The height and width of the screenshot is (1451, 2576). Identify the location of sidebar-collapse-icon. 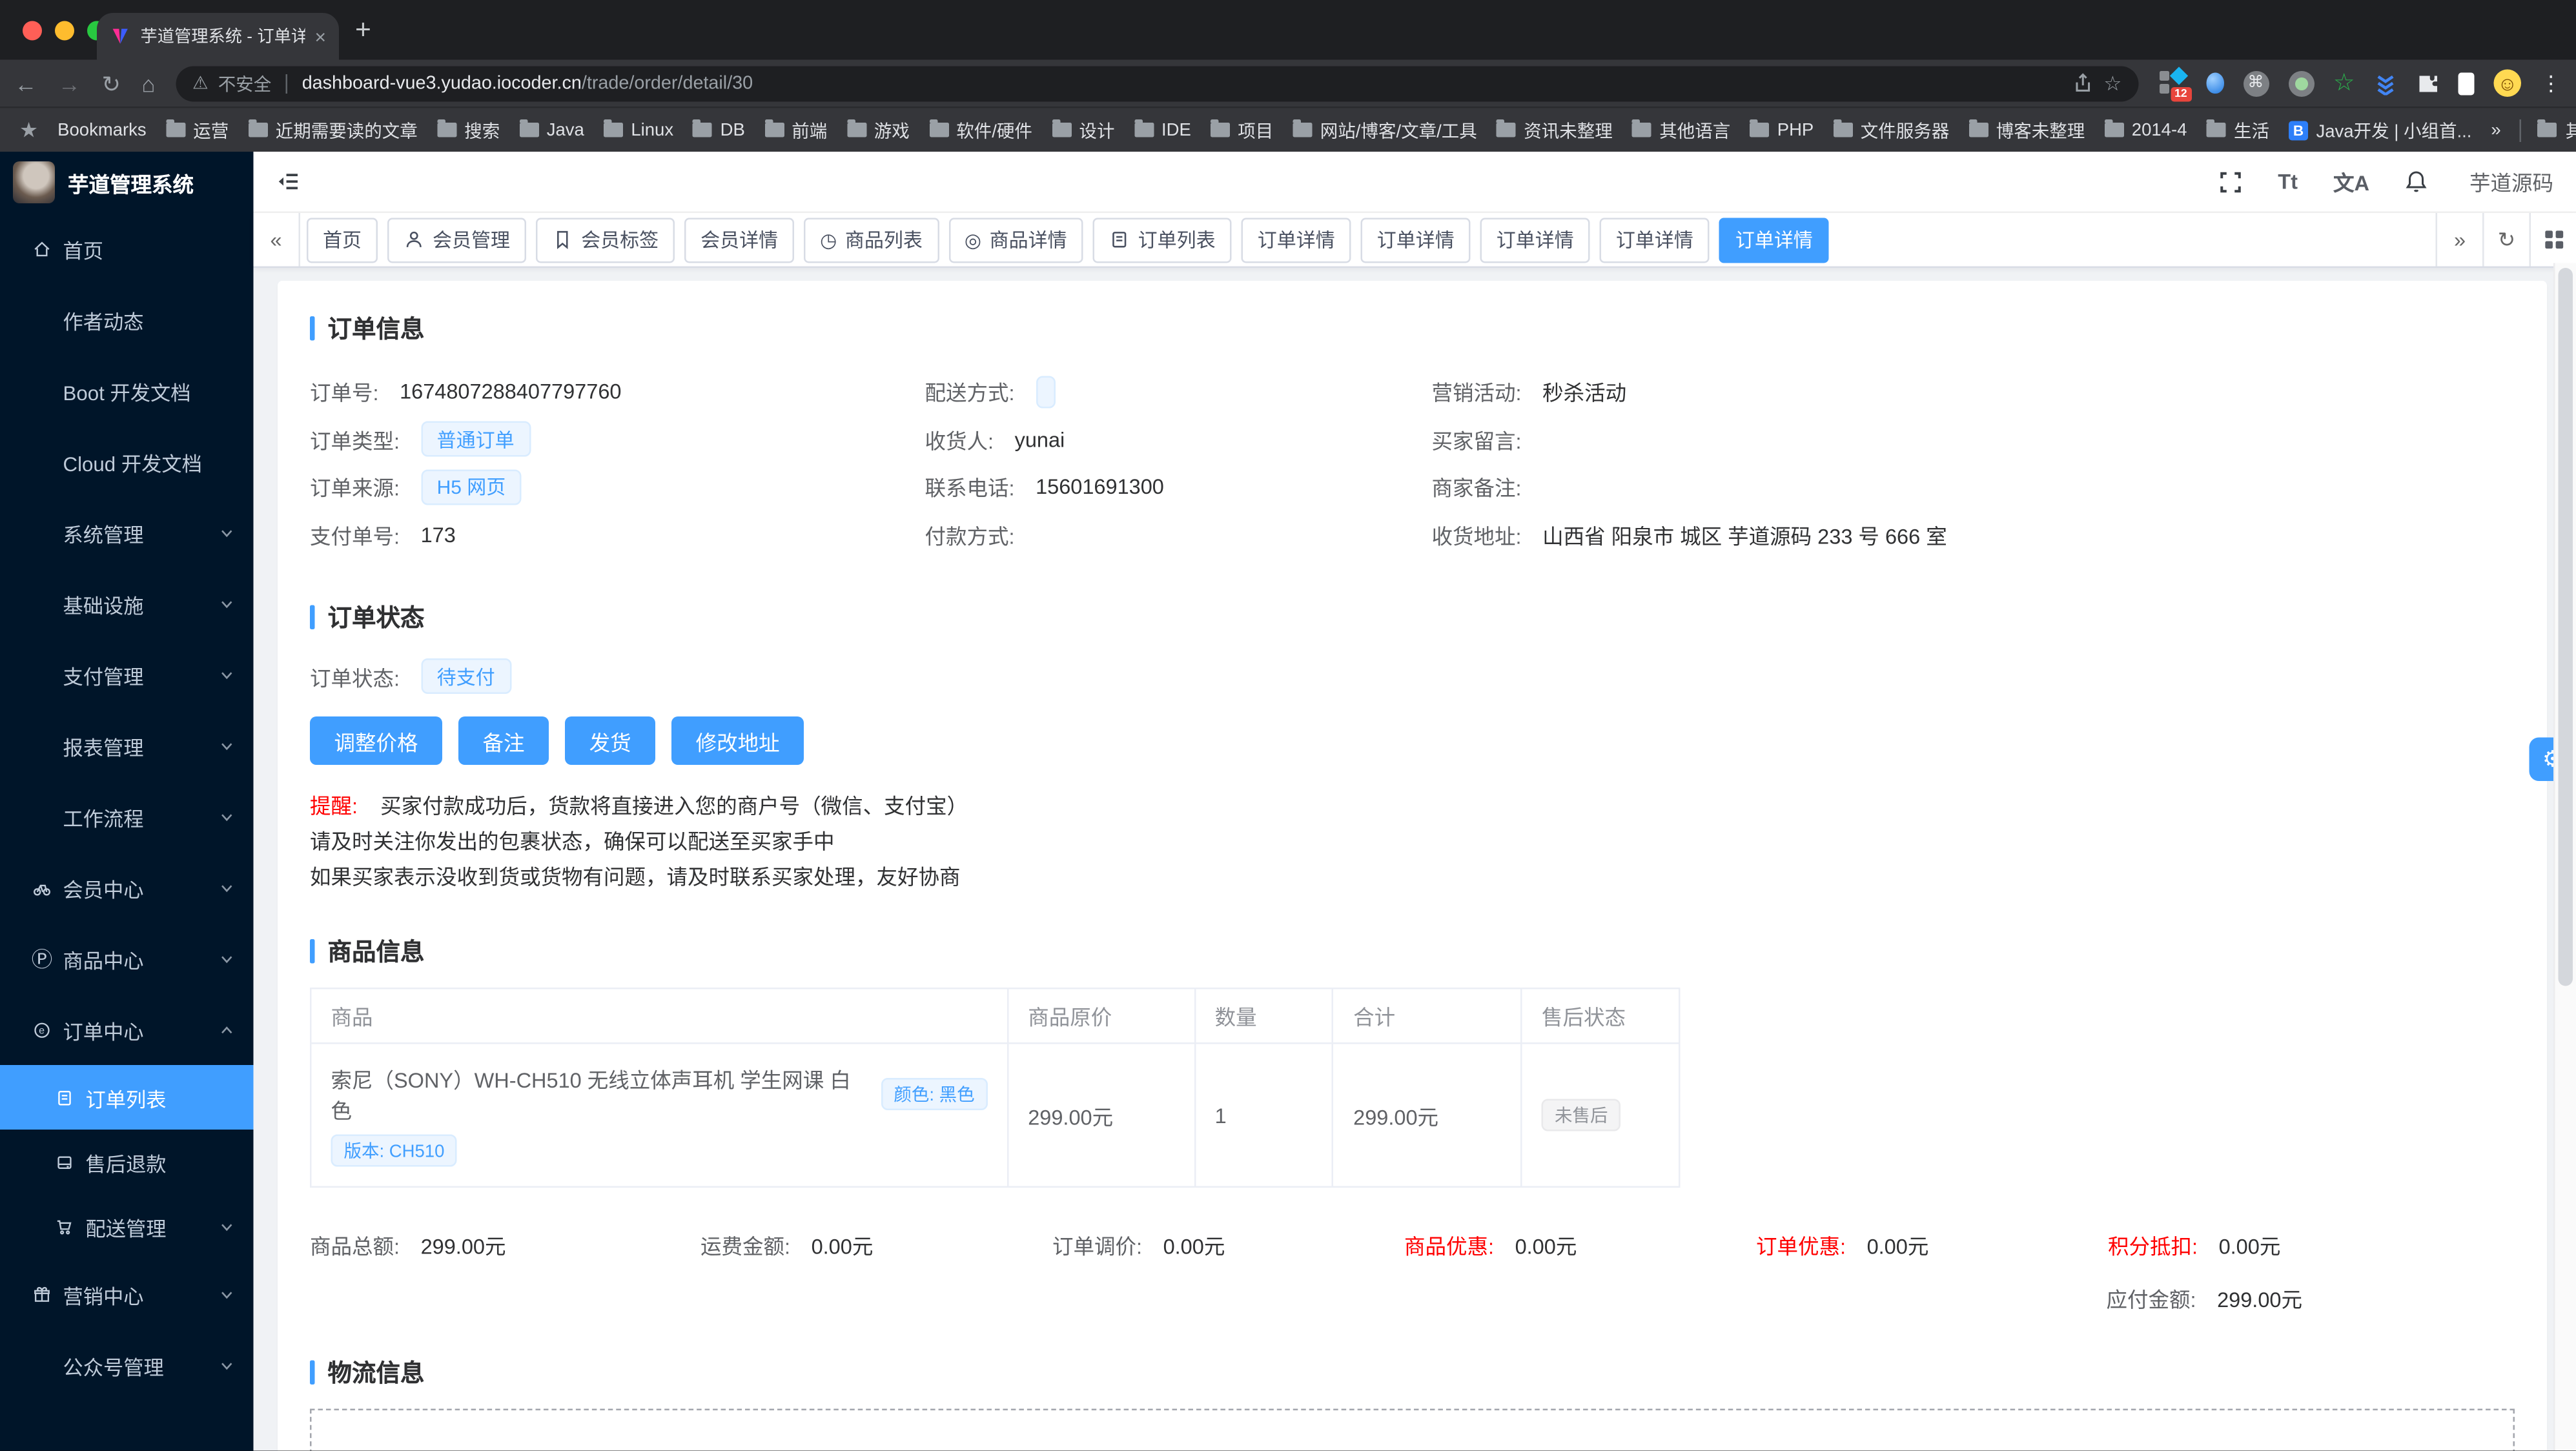
(289, 182).